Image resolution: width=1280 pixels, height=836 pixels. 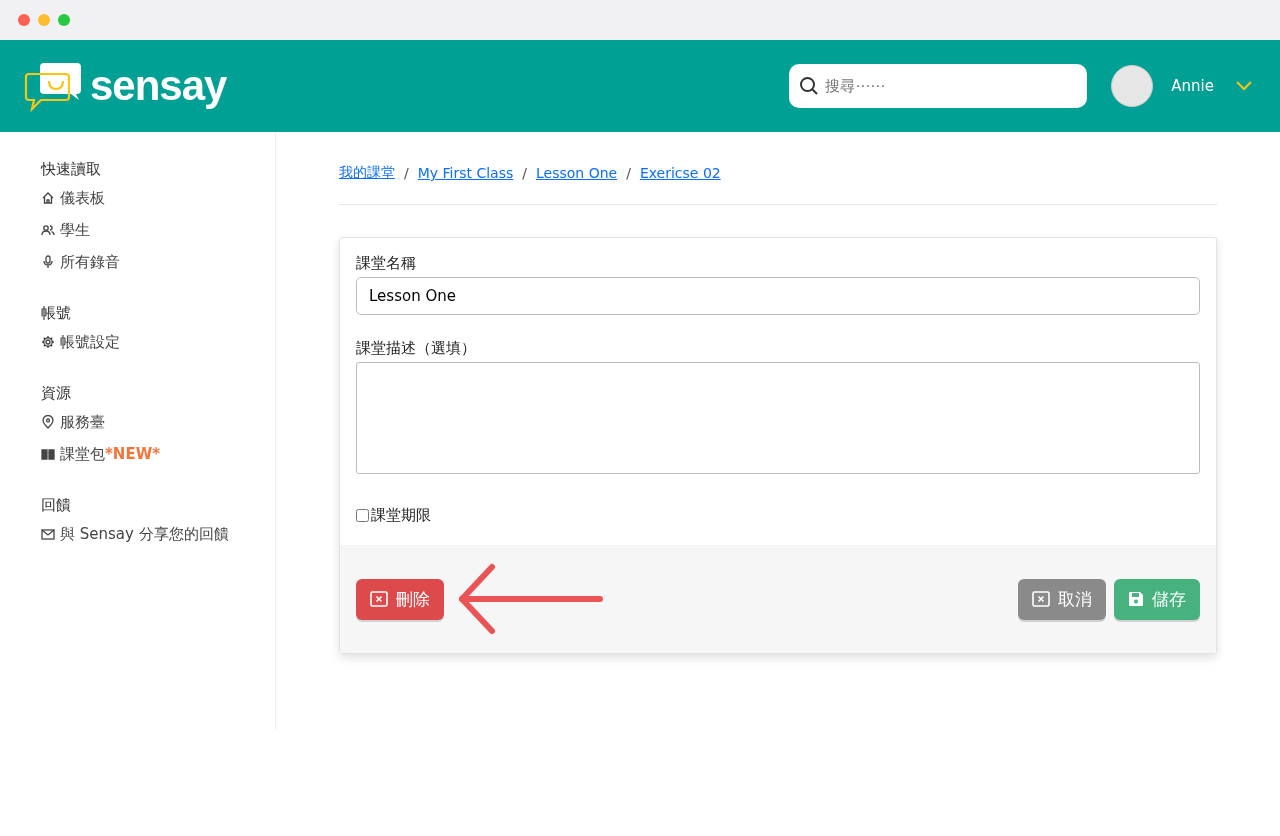 I want to click on search-field: 搜尋⋯⋯, so click(x=938, y=86).